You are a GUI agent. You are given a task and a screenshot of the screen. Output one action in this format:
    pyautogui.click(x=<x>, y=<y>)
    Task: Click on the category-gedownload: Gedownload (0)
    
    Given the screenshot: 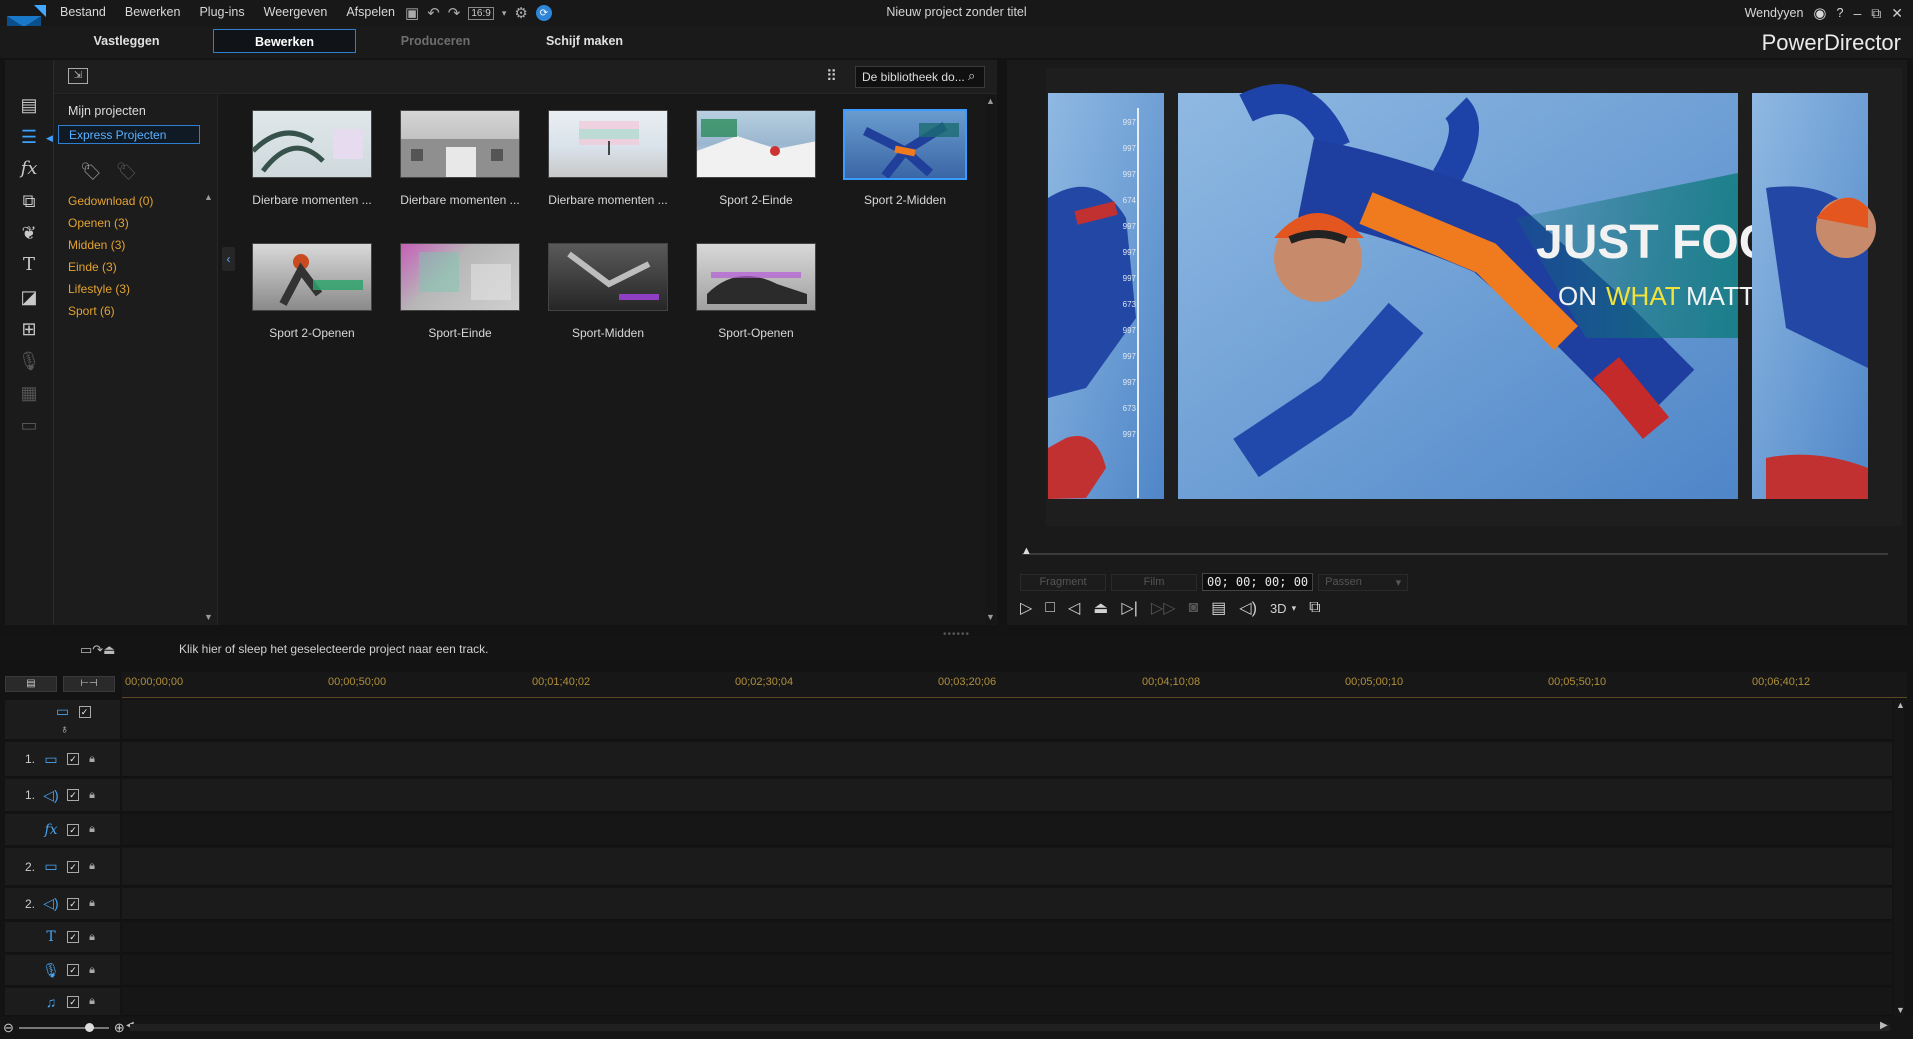 What is the action you would take?
    pyautogui.click(x=110, y=201)
    